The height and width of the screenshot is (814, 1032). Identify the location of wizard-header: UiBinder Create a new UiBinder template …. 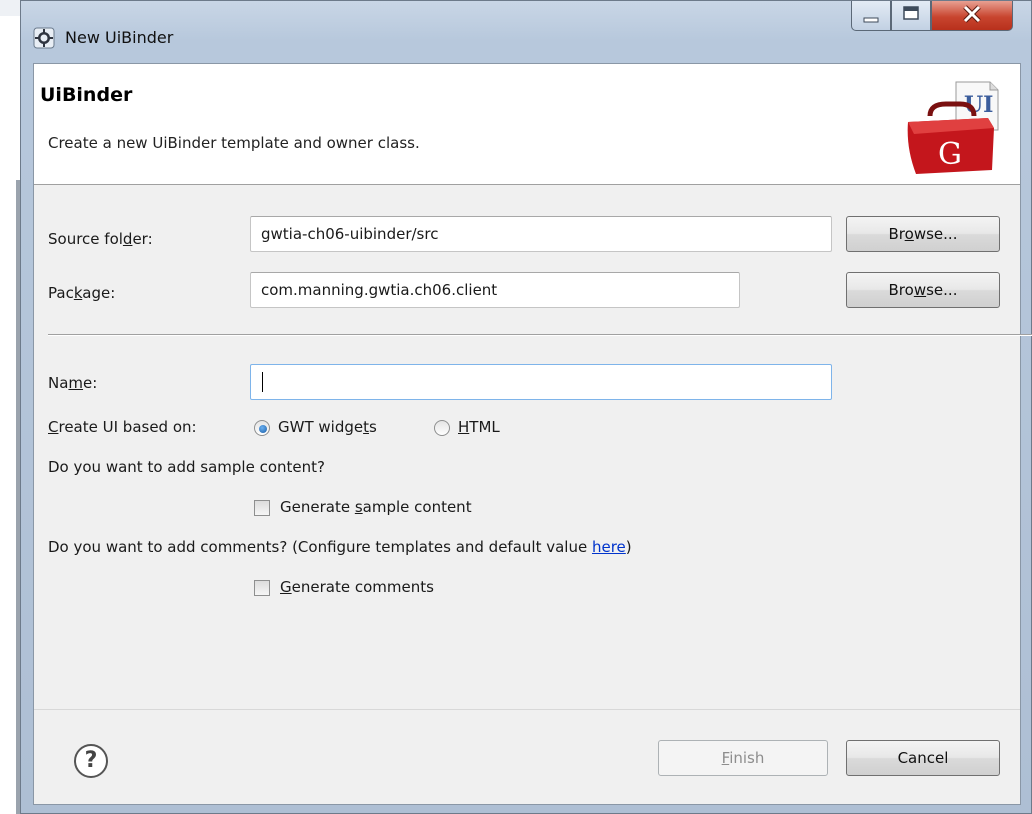
(527, 124).